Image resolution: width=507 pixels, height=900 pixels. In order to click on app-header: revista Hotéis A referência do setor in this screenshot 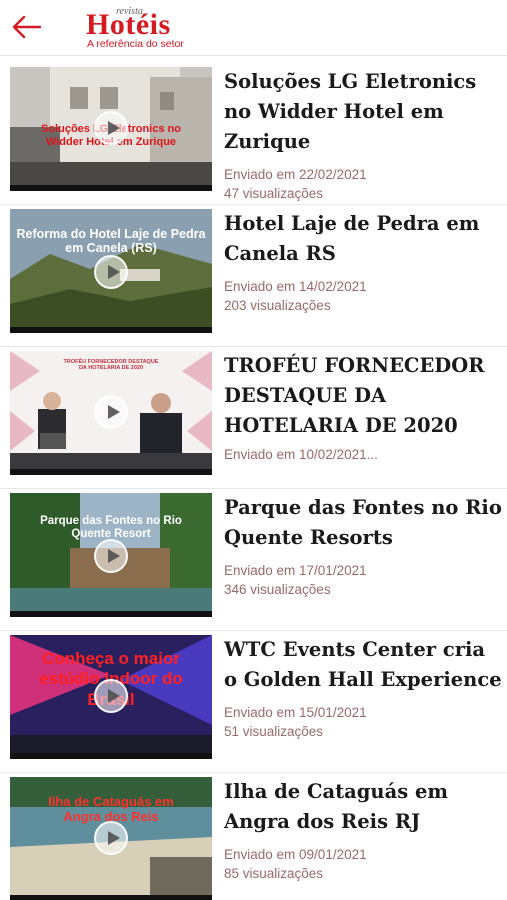, I will do `click(253, 28)`.